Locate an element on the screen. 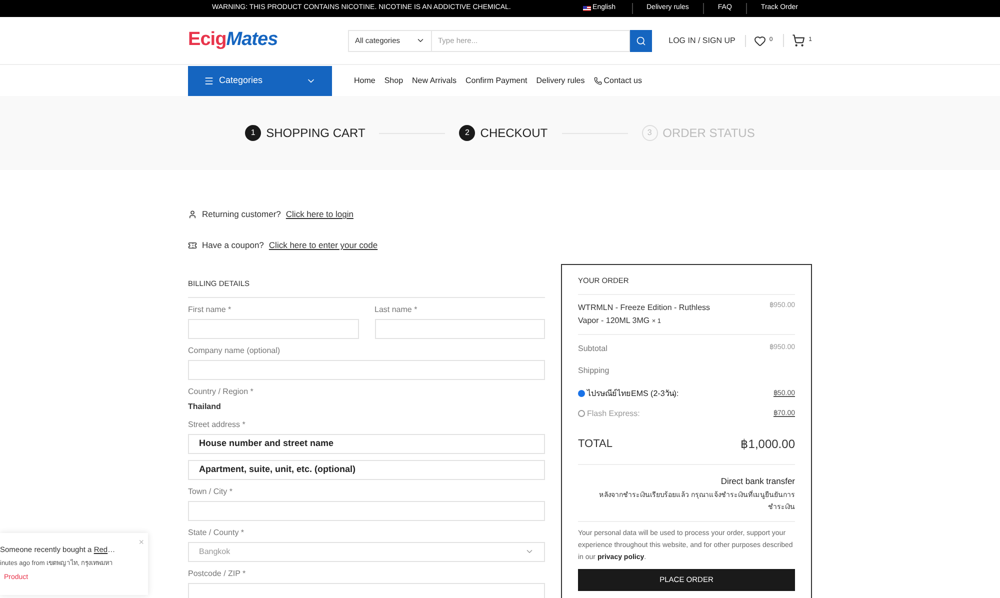 The height and width of the screenshot is (598, 1000). nav-link: Confirm Payment is located at coordinates (496, 80).